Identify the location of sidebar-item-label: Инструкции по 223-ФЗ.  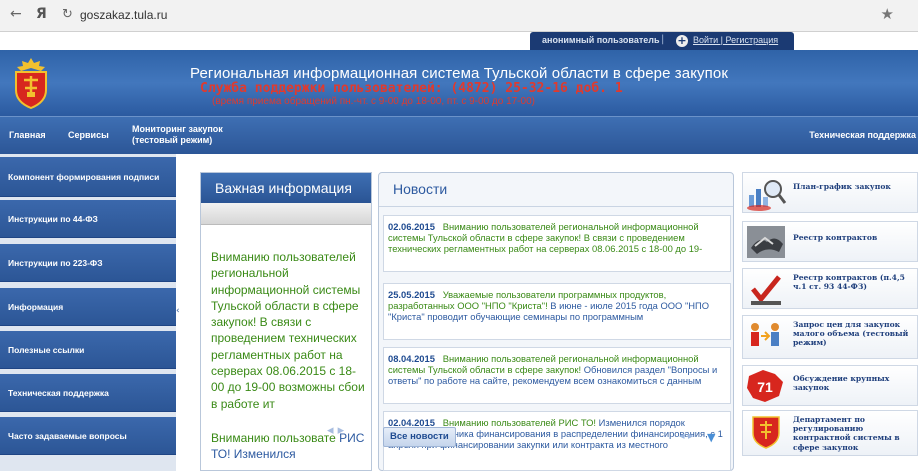
(55, 262).